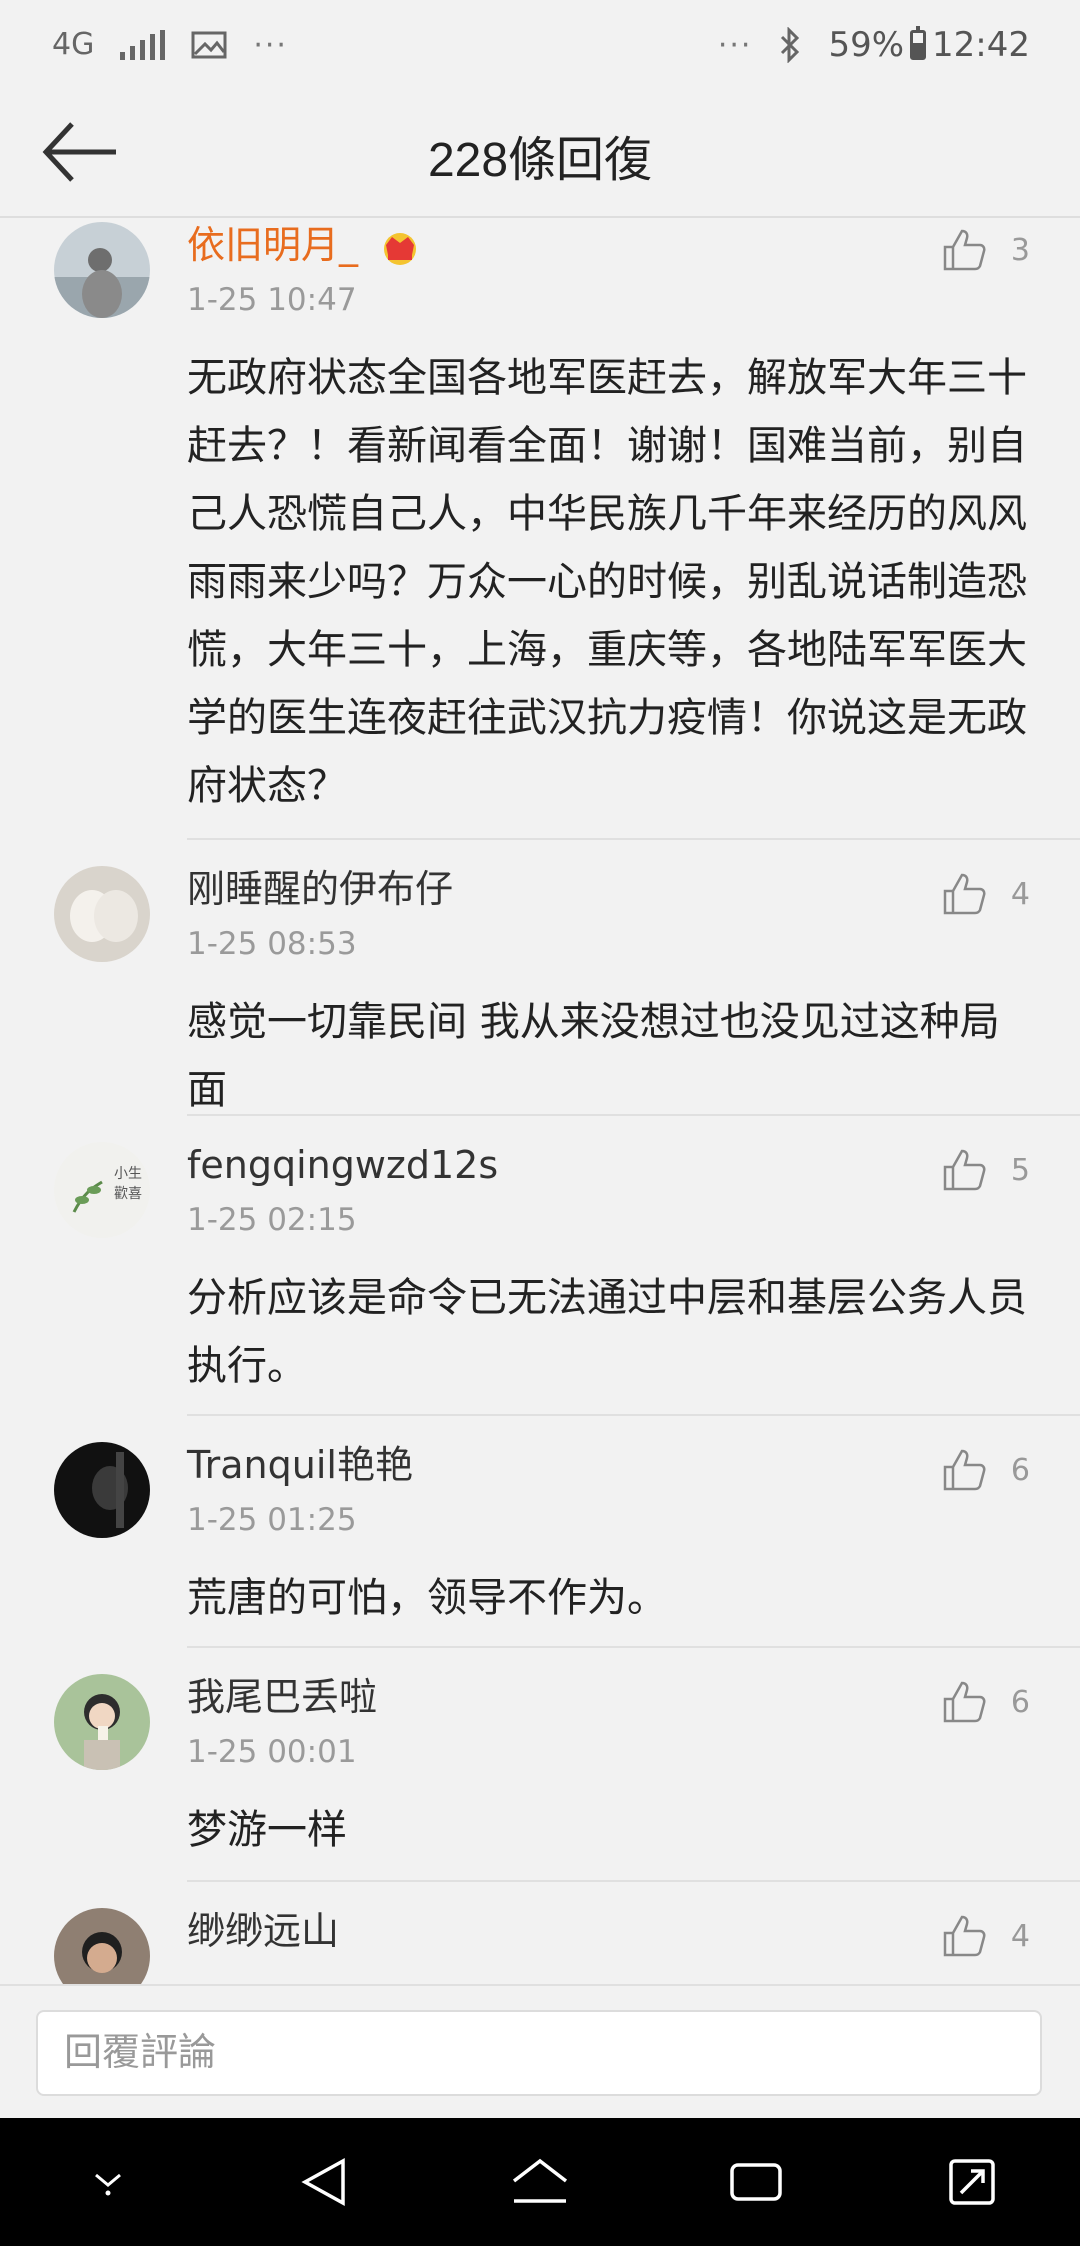  What do you see at coordinates (267, 1830) in the screenshot?
I see `comment-text: 梦游一样` at bounding box center [267, 1830].